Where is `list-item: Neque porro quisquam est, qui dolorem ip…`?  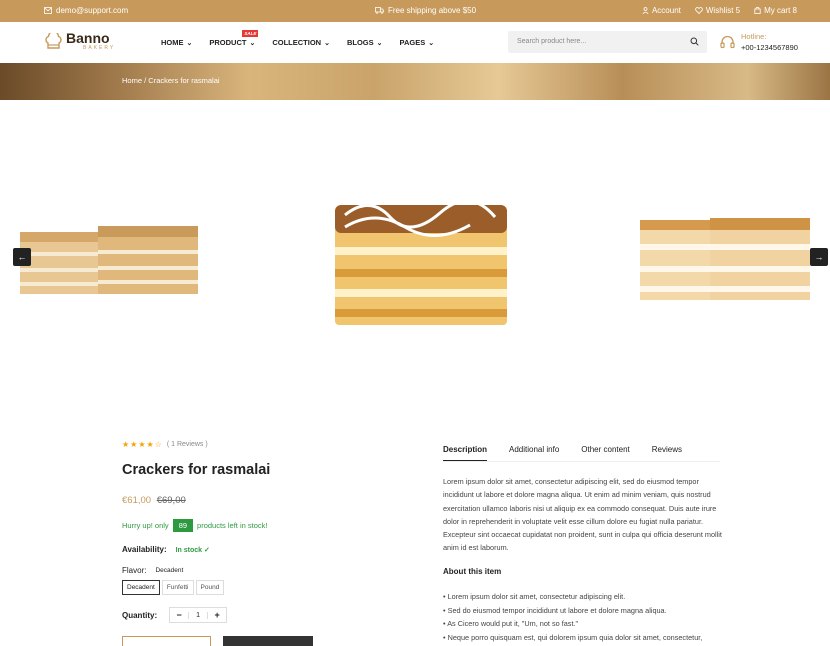 list-item: Neque porro quisquam est, qui dolorem ip… is located at coordinates (588, 638).